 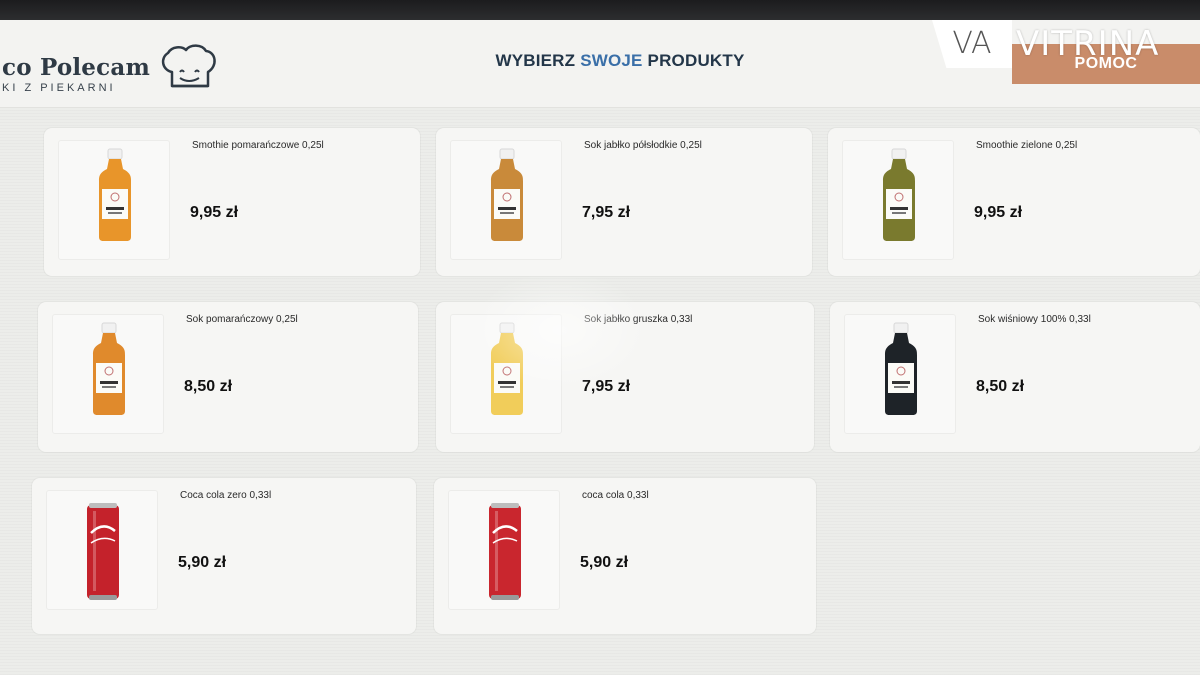 I want to click on watermark-text: VITRINA, so click(x=1088, y=44).